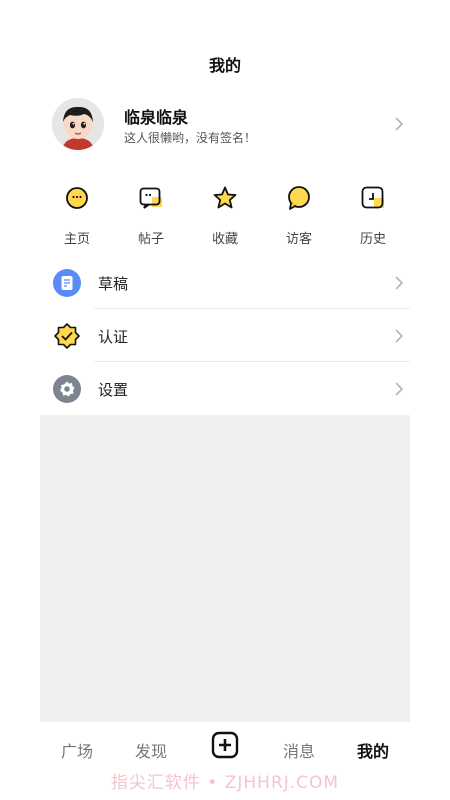 The width and height of the screenshot is (450, 800). What do you see at coordinates (225, 783) in the screenshot?
I see `watermark: 指尖汇软件 • ZJHHRJ.COM` at bounding box center [225, 783].